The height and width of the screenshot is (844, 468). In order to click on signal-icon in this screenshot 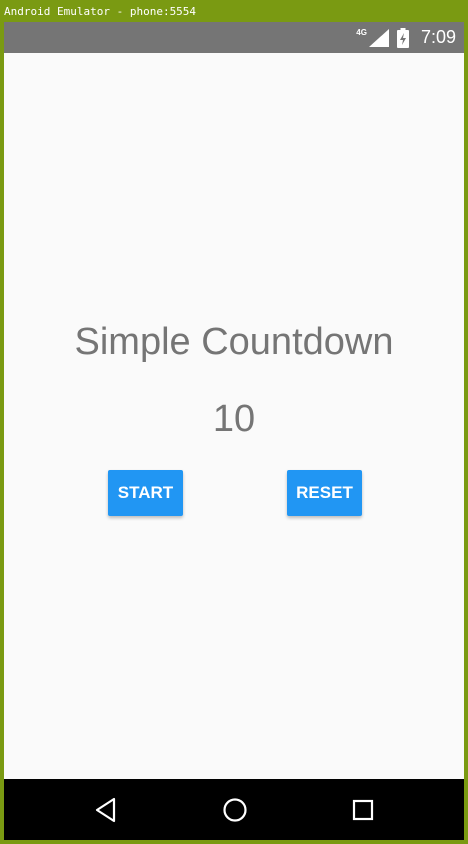, I will do `click(378, 37)`.